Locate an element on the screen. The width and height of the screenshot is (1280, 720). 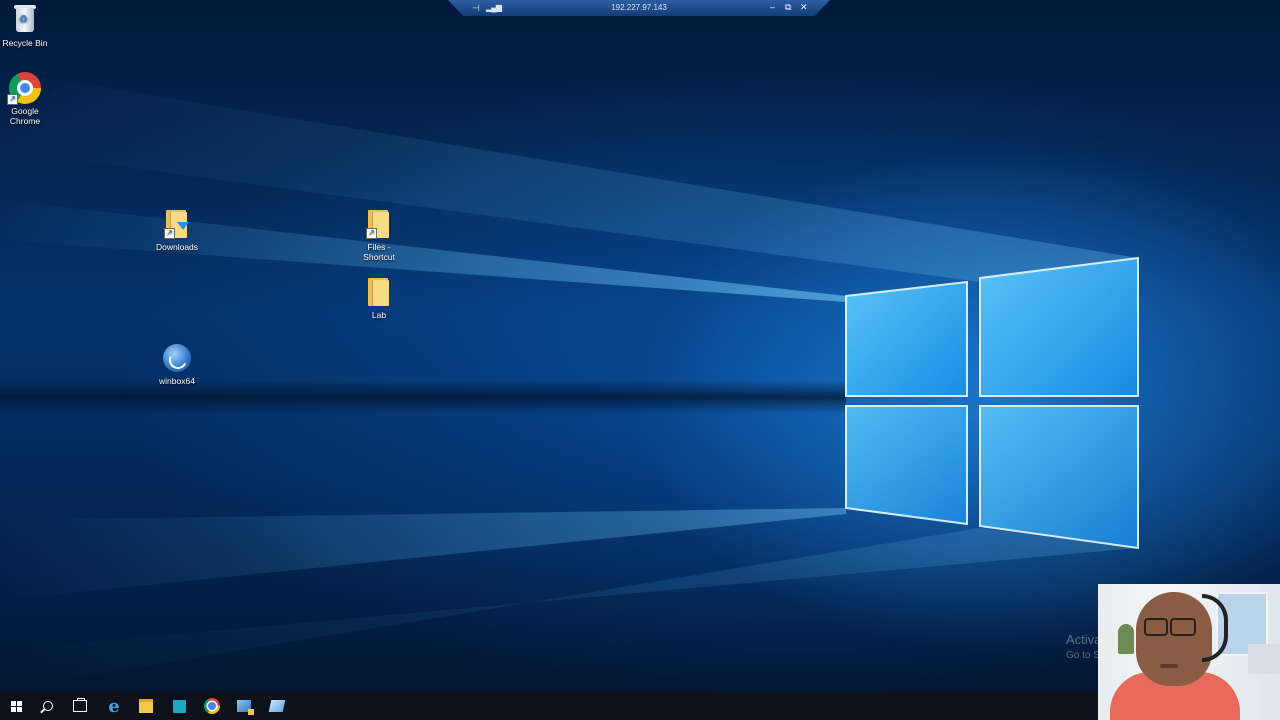
desktop-icon-label: Recycle Bin is located at coordinates (25, 43).